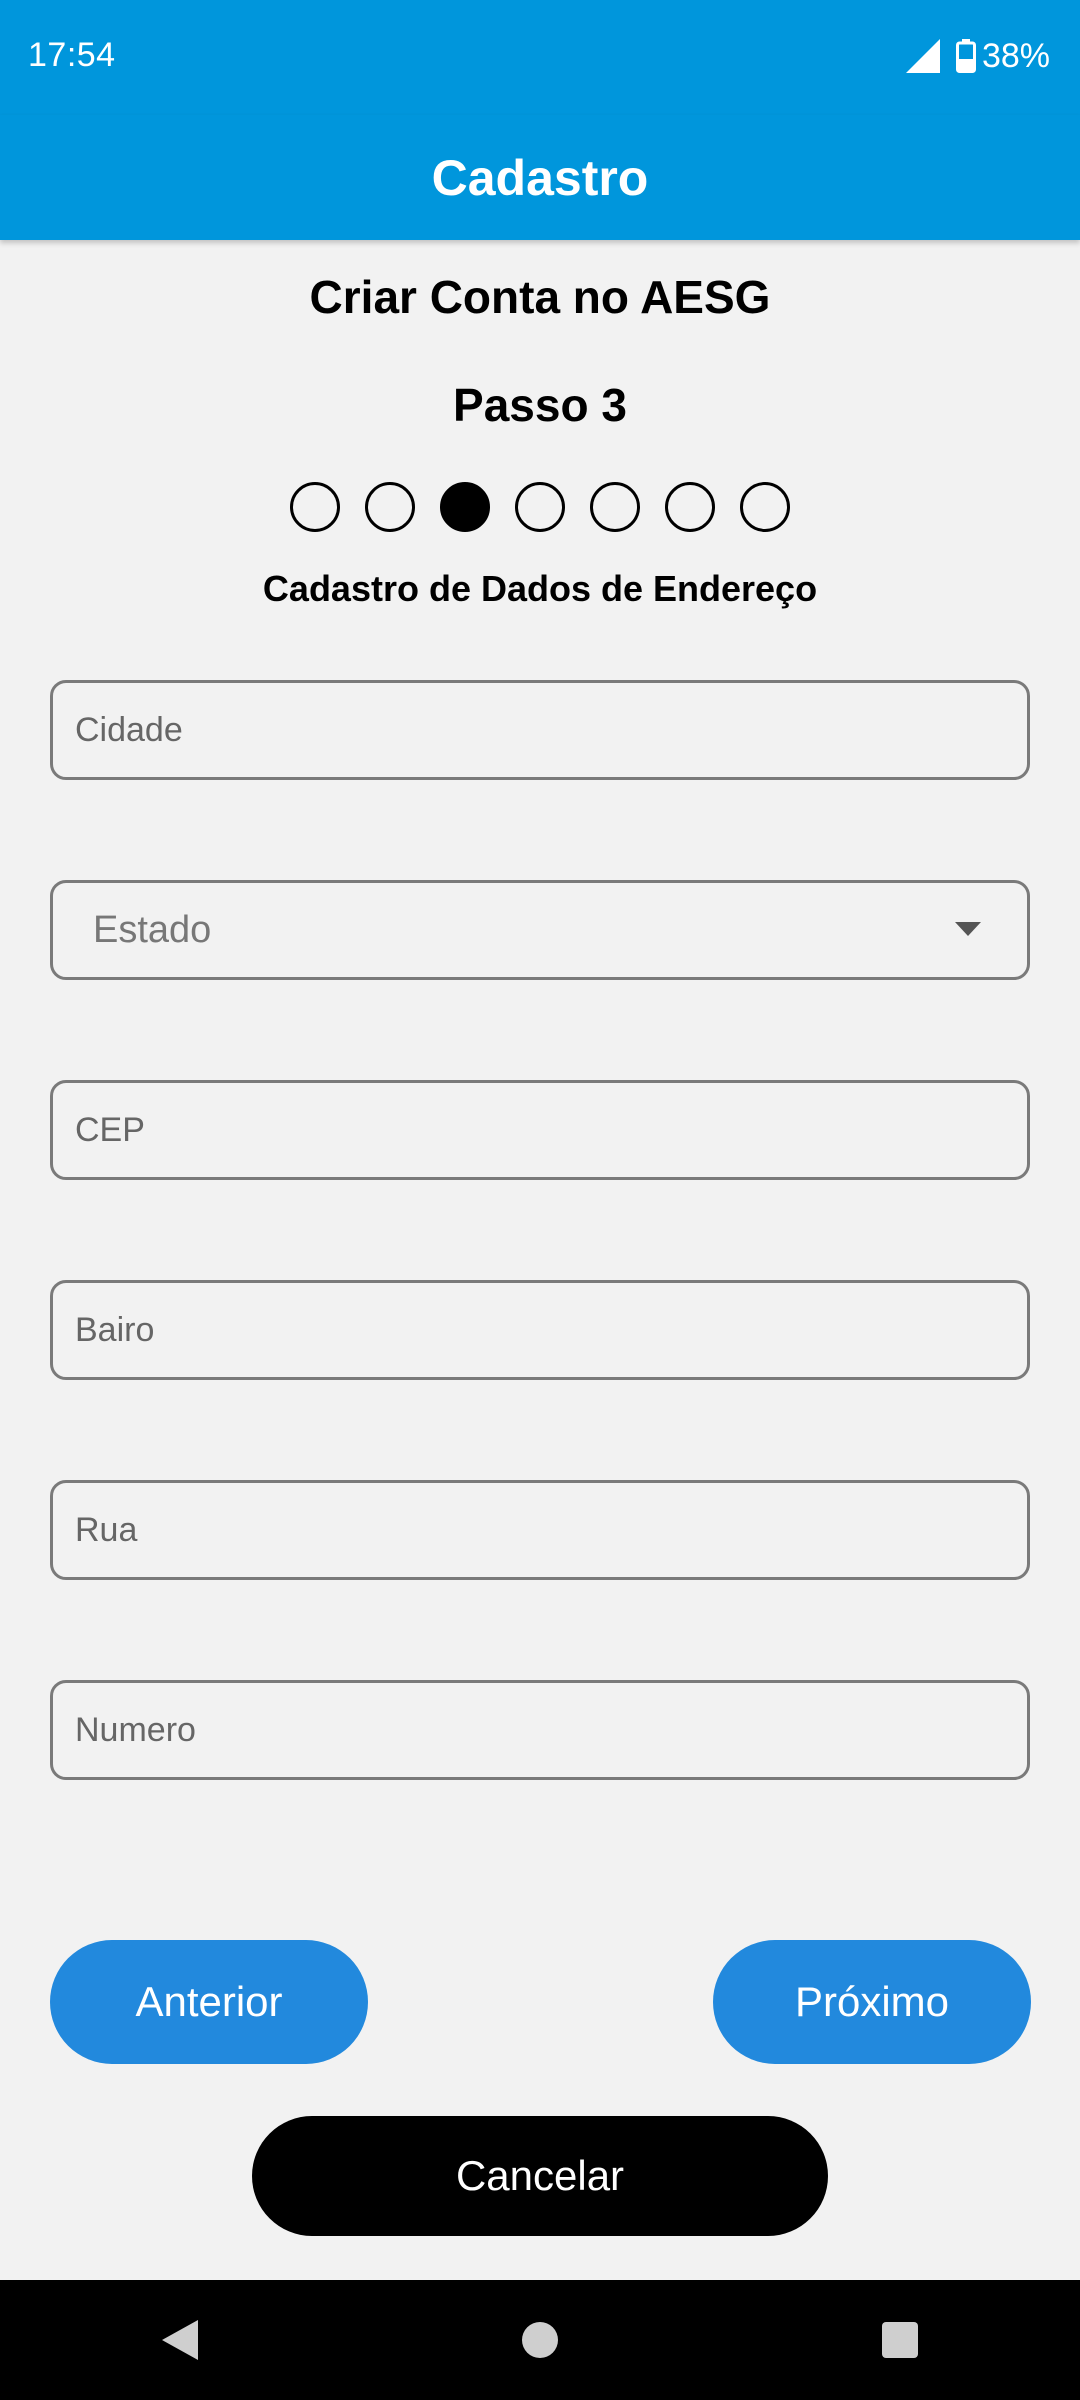  I want to click on home-icon, so click(540, 2340).